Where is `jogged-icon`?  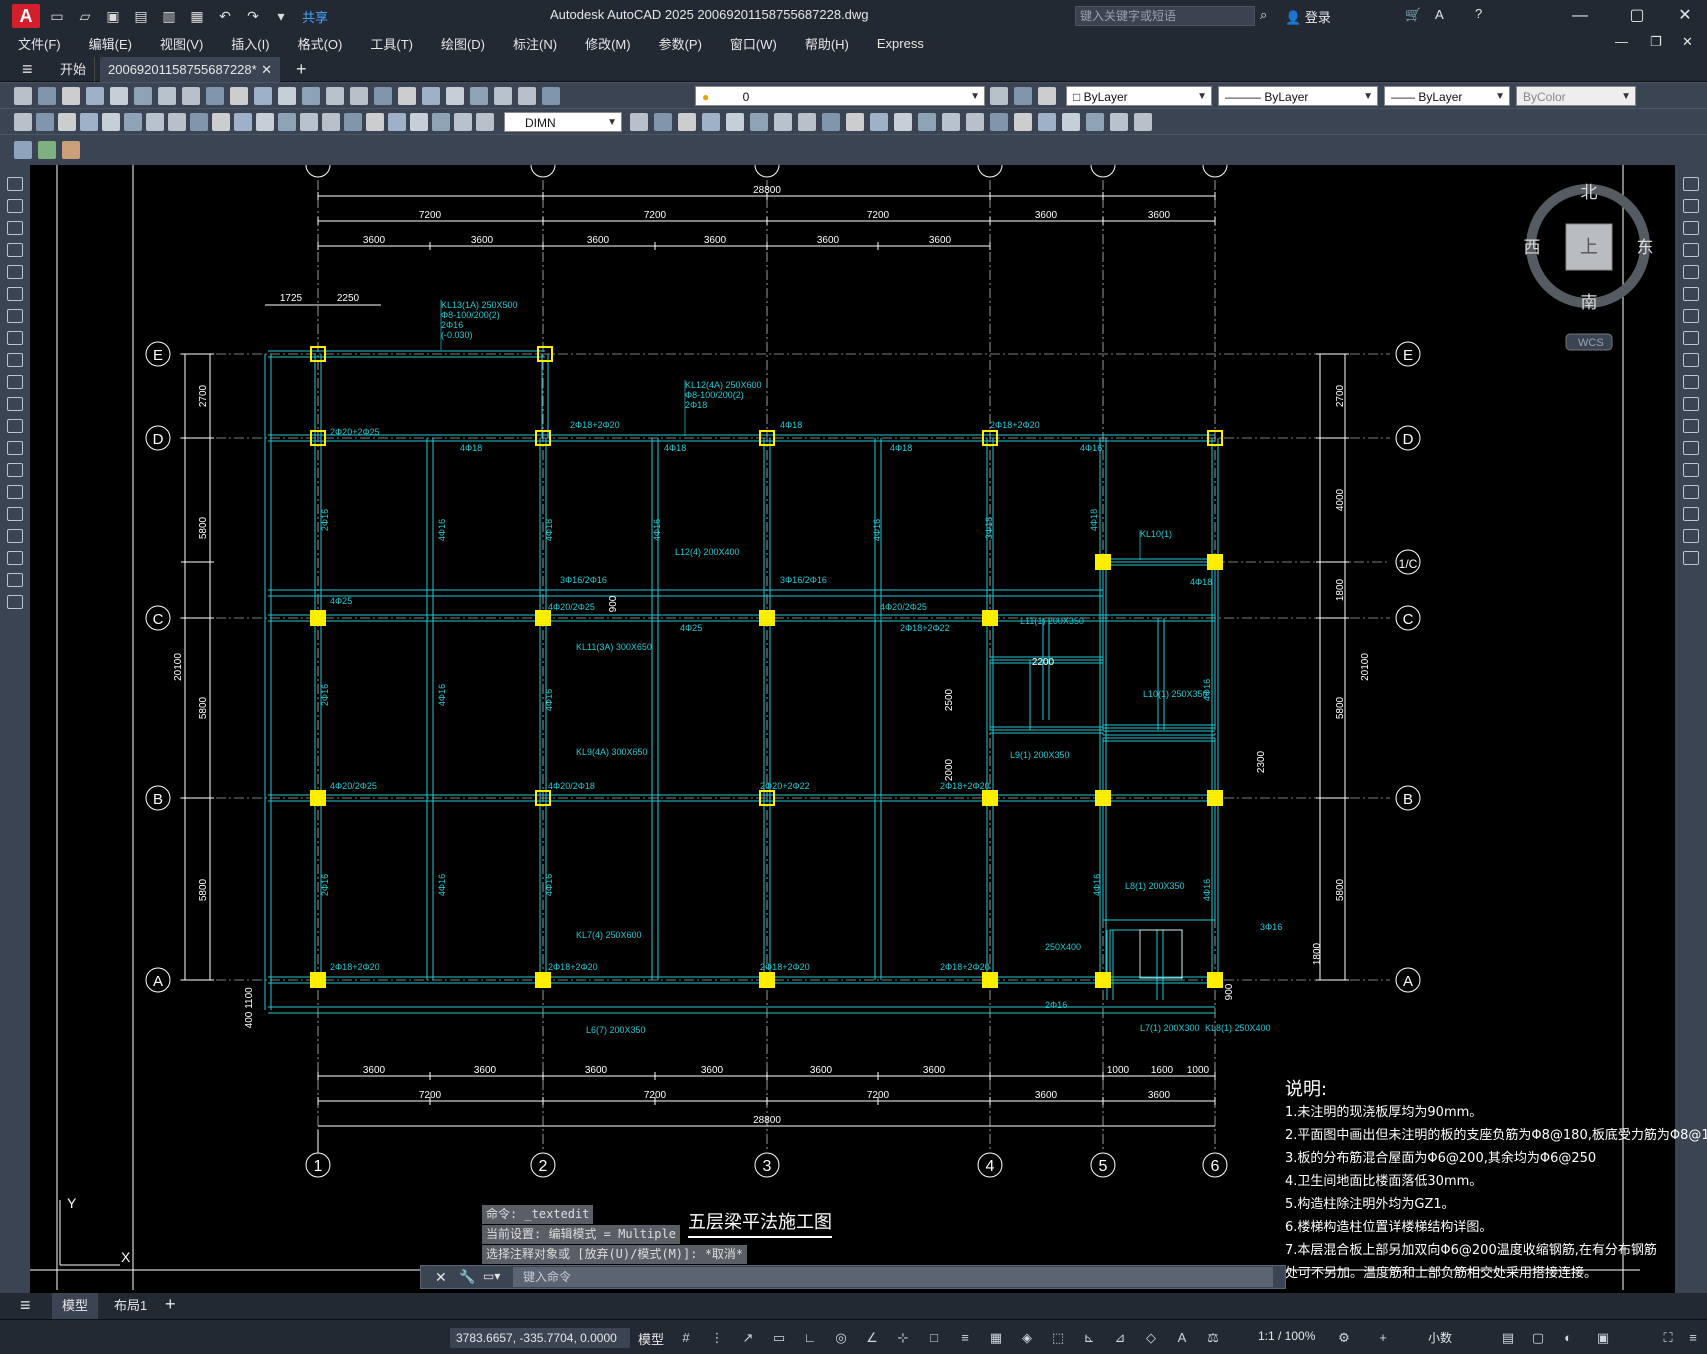
jogged-icon is located at coordinates (133, 122).